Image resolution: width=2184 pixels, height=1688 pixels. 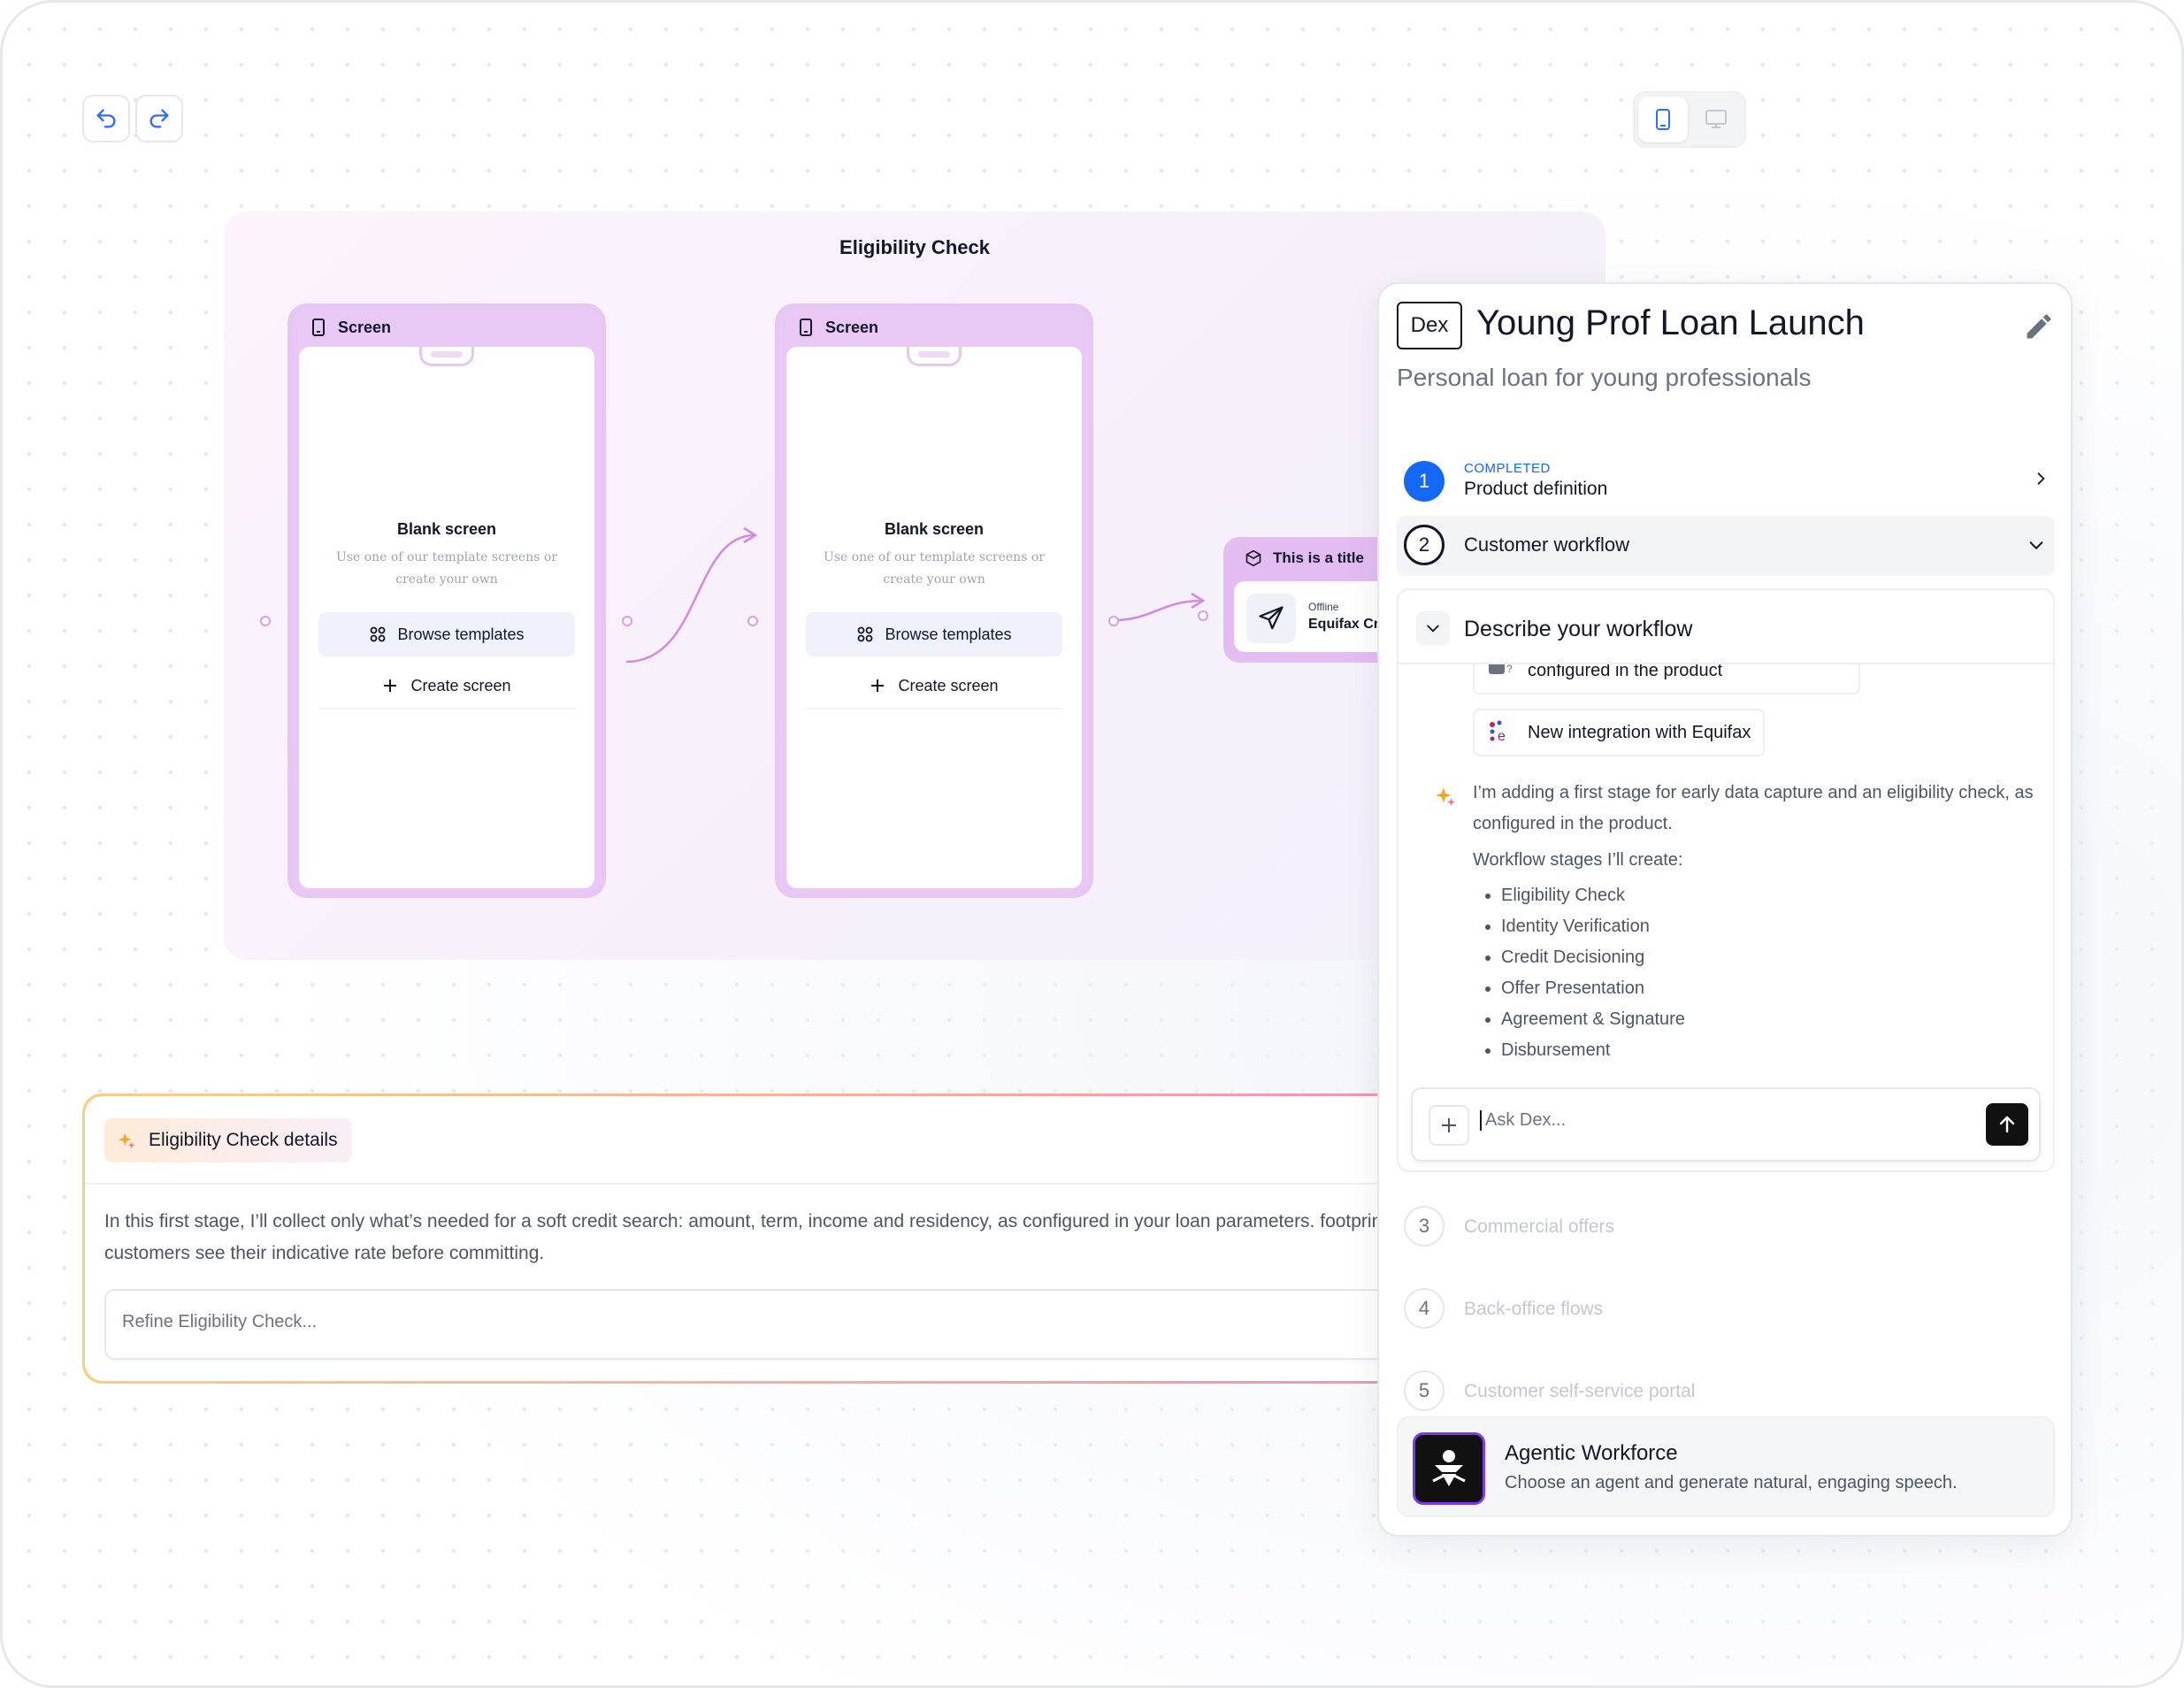 I want to click on attach-button, so click(x=1449, y=1125).